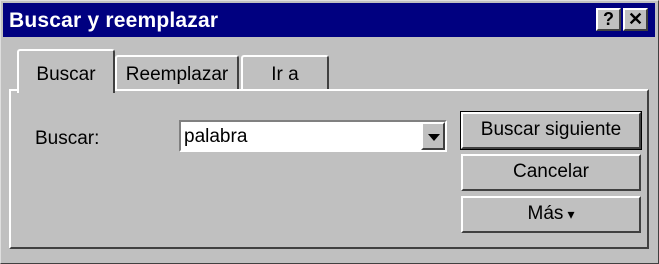 This screenshot has height=264, width=659. I want to click on more-button: Más ▾, so click(551, 214).